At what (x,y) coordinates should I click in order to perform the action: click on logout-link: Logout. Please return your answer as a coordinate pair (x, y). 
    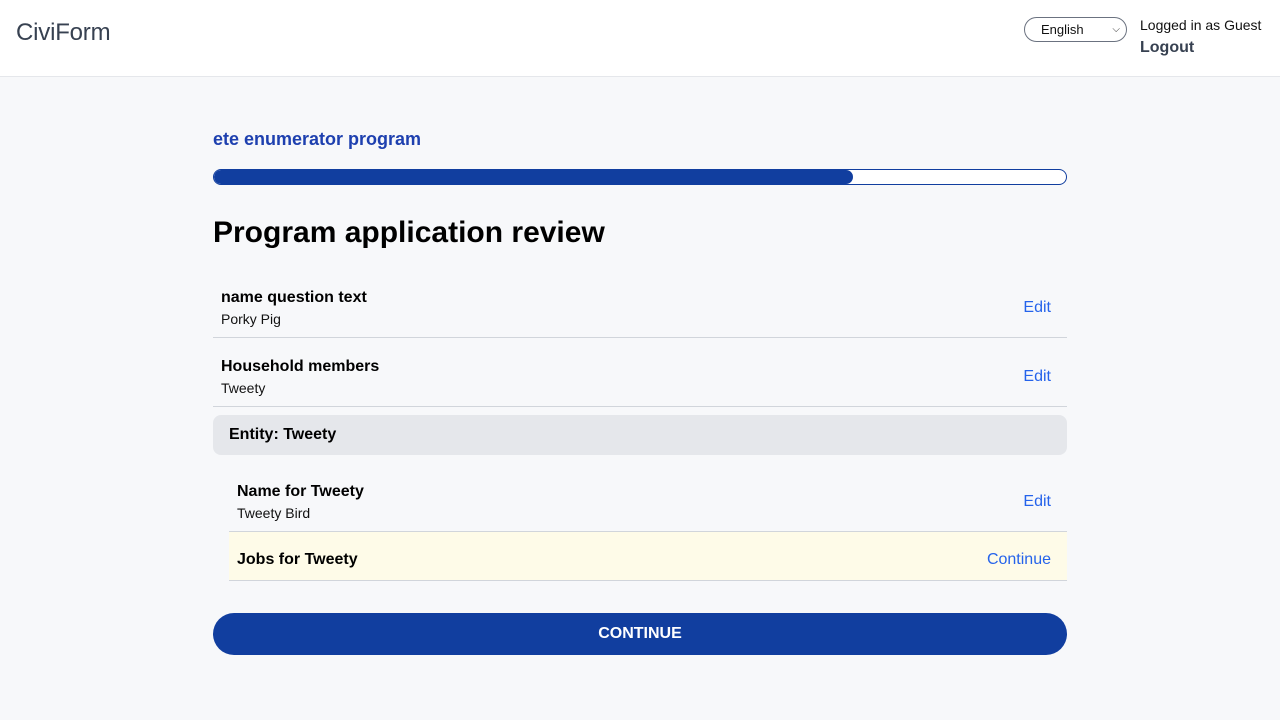
    Looking at the image, I should click on (1167, 48).